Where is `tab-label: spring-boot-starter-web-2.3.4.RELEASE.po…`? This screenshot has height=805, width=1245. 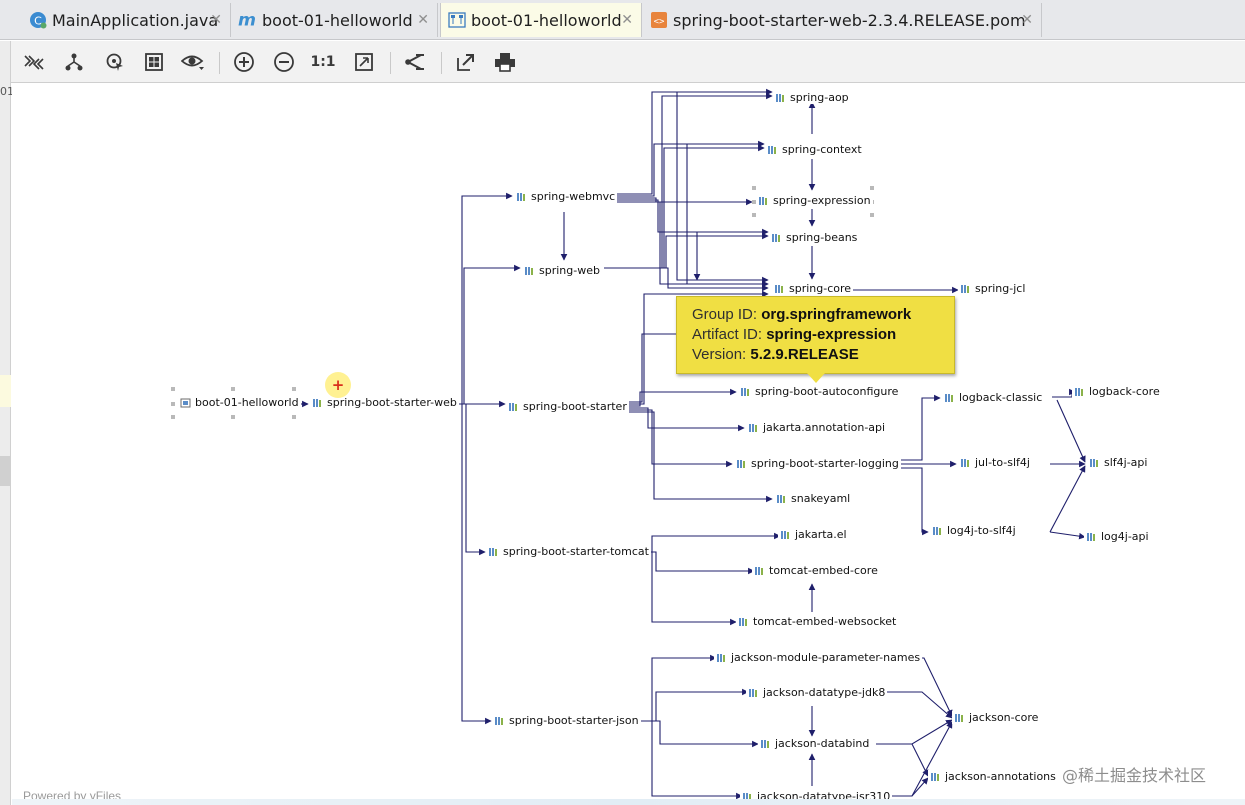
tab-label: spring-boot-starter-web-2.3.4.RELEASE.po… is located at coordinates (849, 20).